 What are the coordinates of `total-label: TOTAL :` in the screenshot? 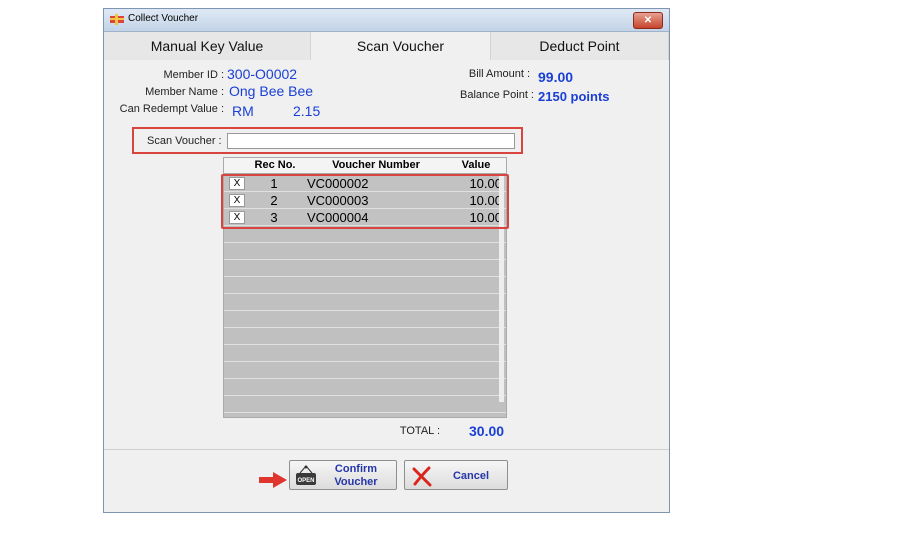 It's located at (419, 431).